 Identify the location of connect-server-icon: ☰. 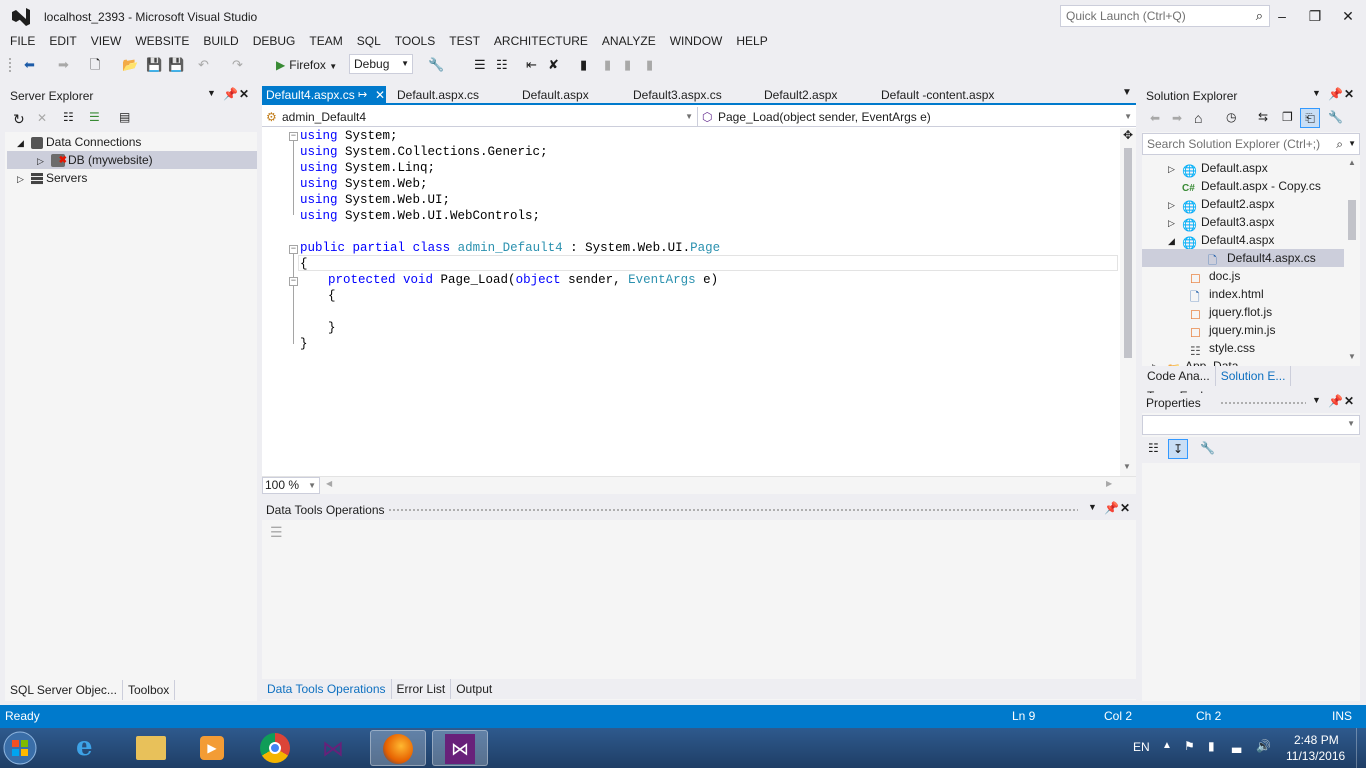
(94, 117).